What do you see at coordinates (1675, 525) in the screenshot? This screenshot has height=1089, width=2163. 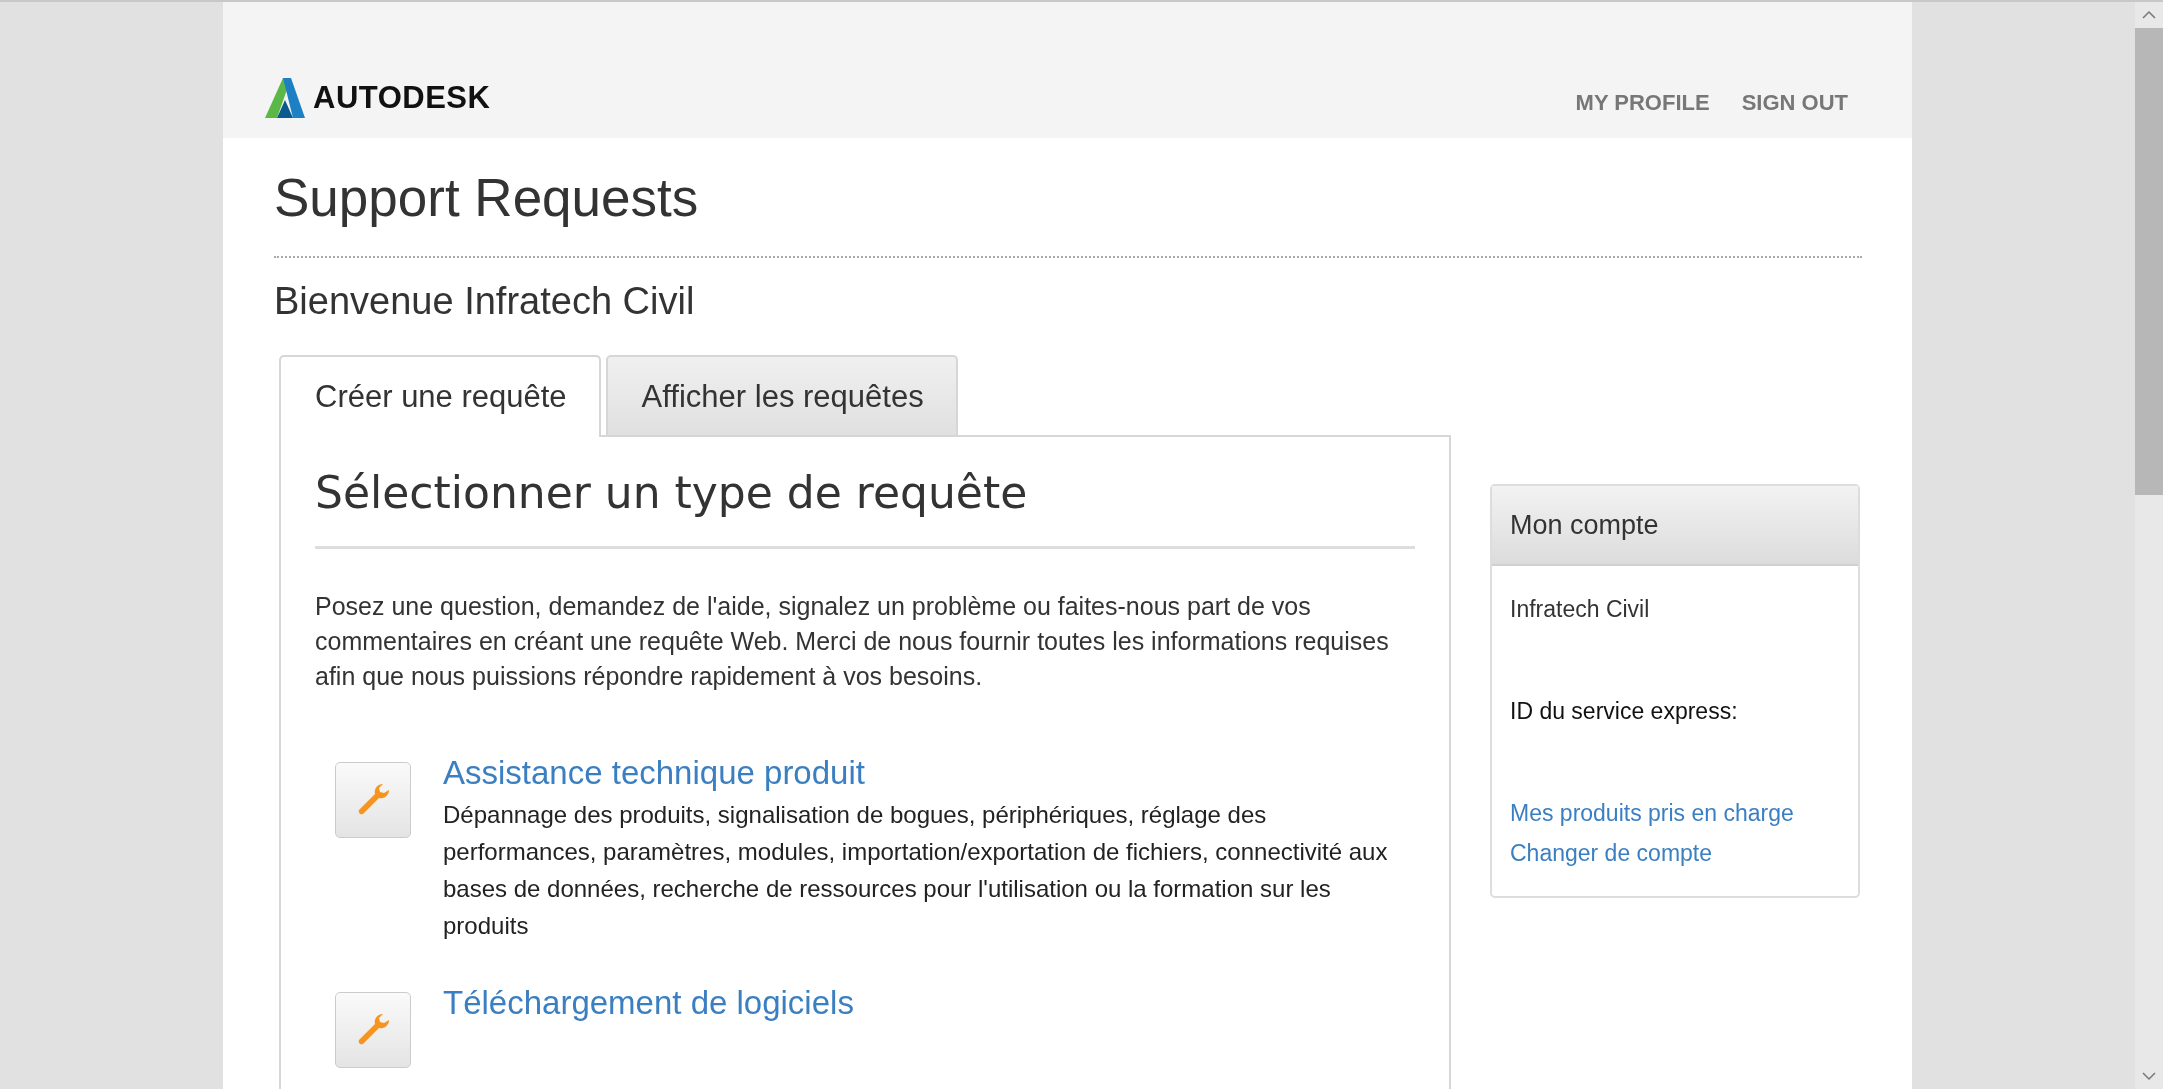 I see `account-card-title: Mon compte` at bounding box center [1675, 525].